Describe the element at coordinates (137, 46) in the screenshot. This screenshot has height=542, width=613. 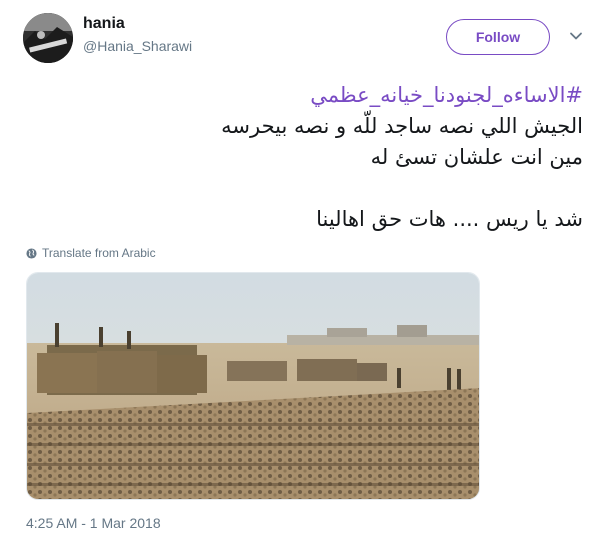
I see `user-handle: @Hania_Sharawi` at that location.